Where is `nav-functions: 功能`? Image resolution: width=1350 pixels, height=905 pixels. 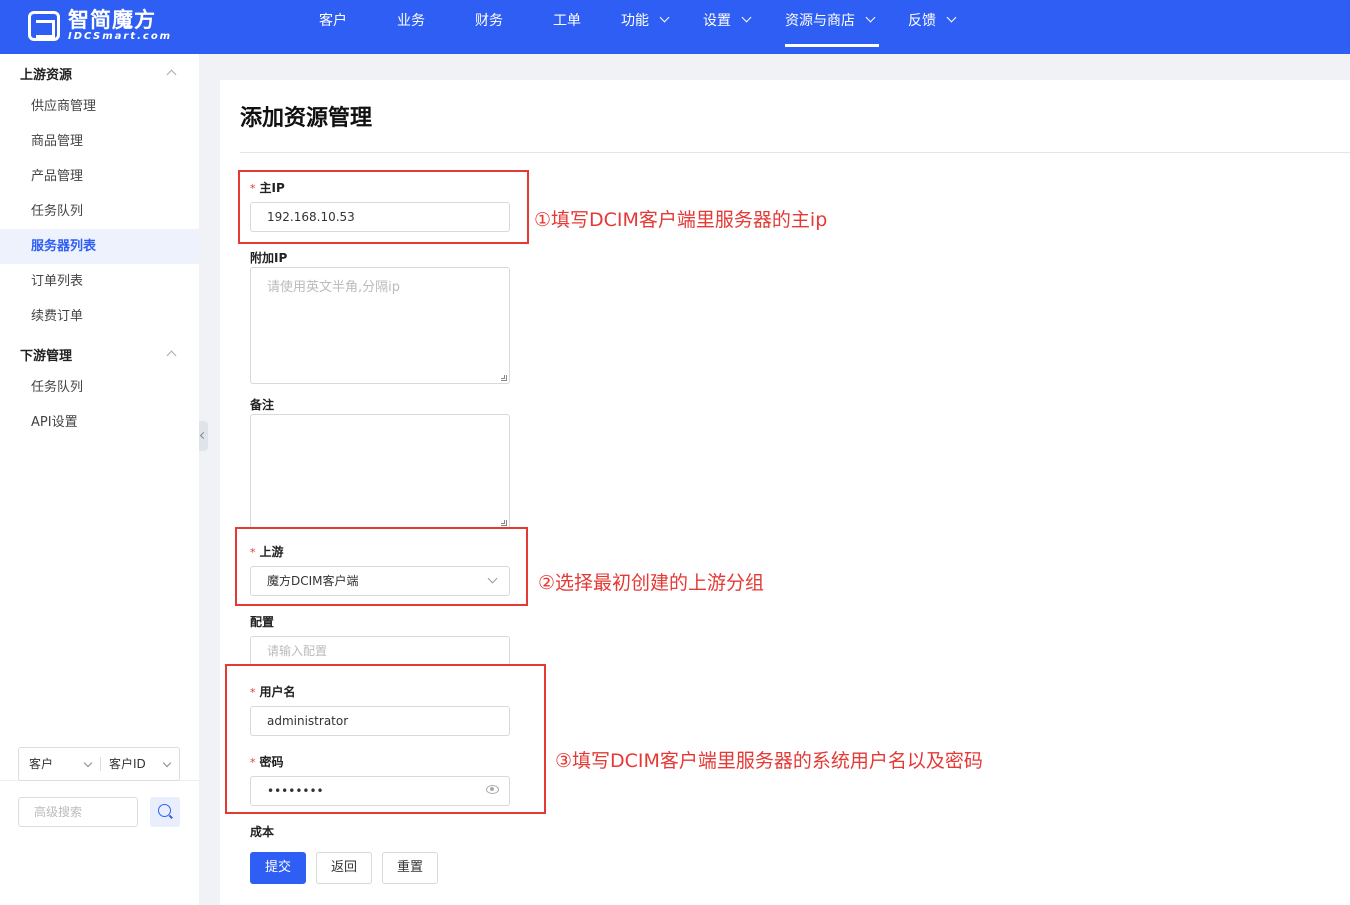
nav-functions: 功能 is located at coordinates (645, 27).